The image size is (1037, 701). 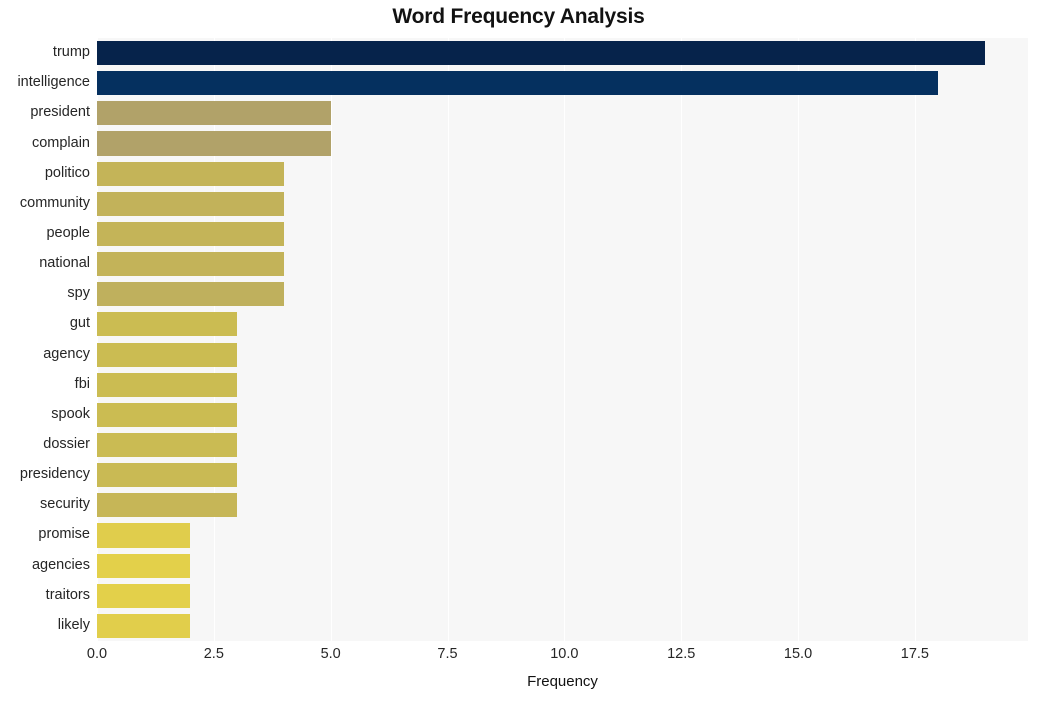 I want to click on bar-fbi, so click(x=167, y=384).